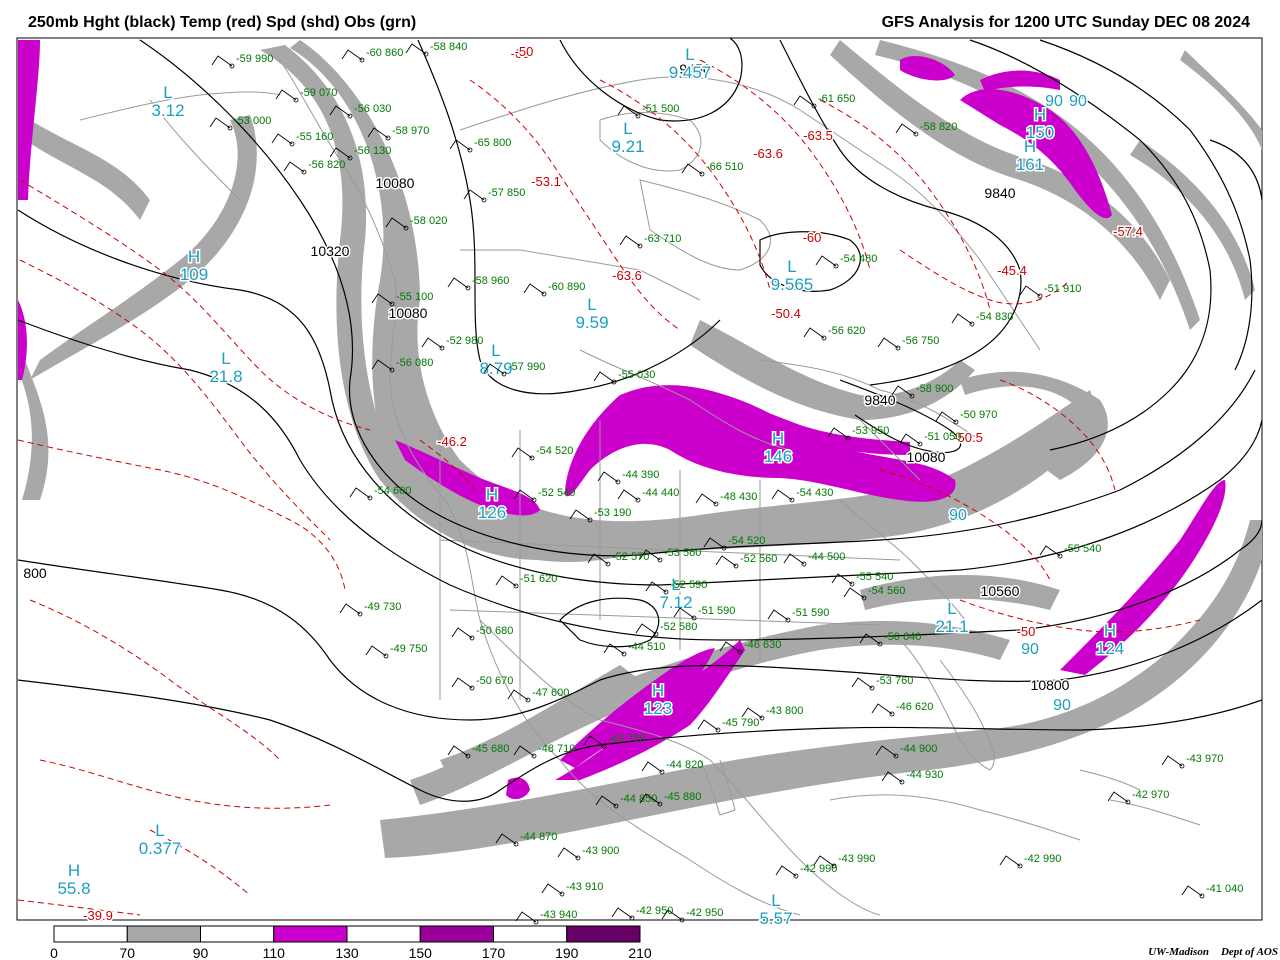 The image size is (1280, 960). Describe the element at coordinates (326, 165) in the screenshot. I see `obs-value: -56 820` at that location.